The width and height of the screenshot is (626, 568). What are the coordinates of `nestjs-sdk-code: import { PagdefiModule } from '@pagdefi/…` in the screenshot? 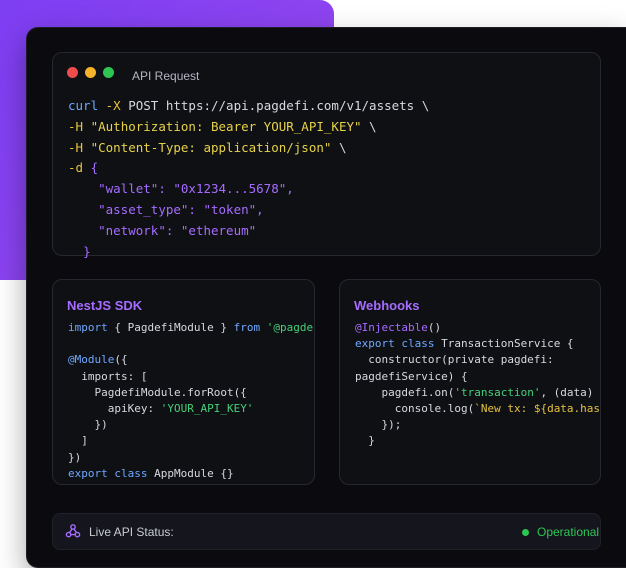 It's located at (191, 401).